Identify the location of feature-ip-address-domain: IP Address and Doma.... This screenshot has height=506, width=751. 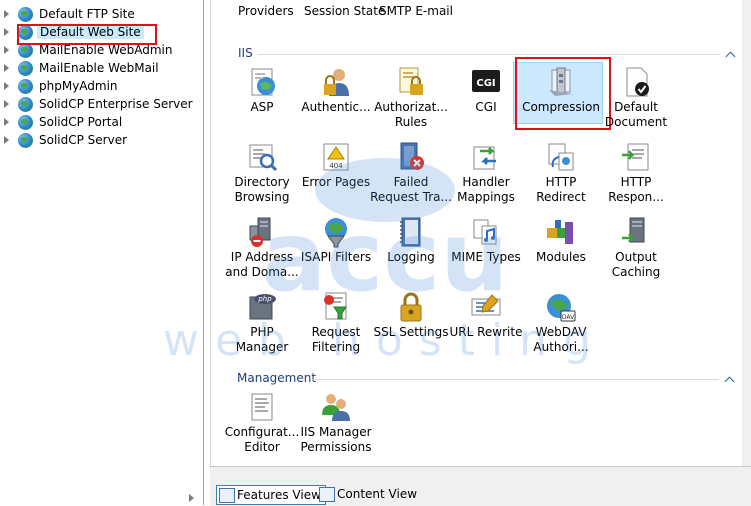
(262, 252).